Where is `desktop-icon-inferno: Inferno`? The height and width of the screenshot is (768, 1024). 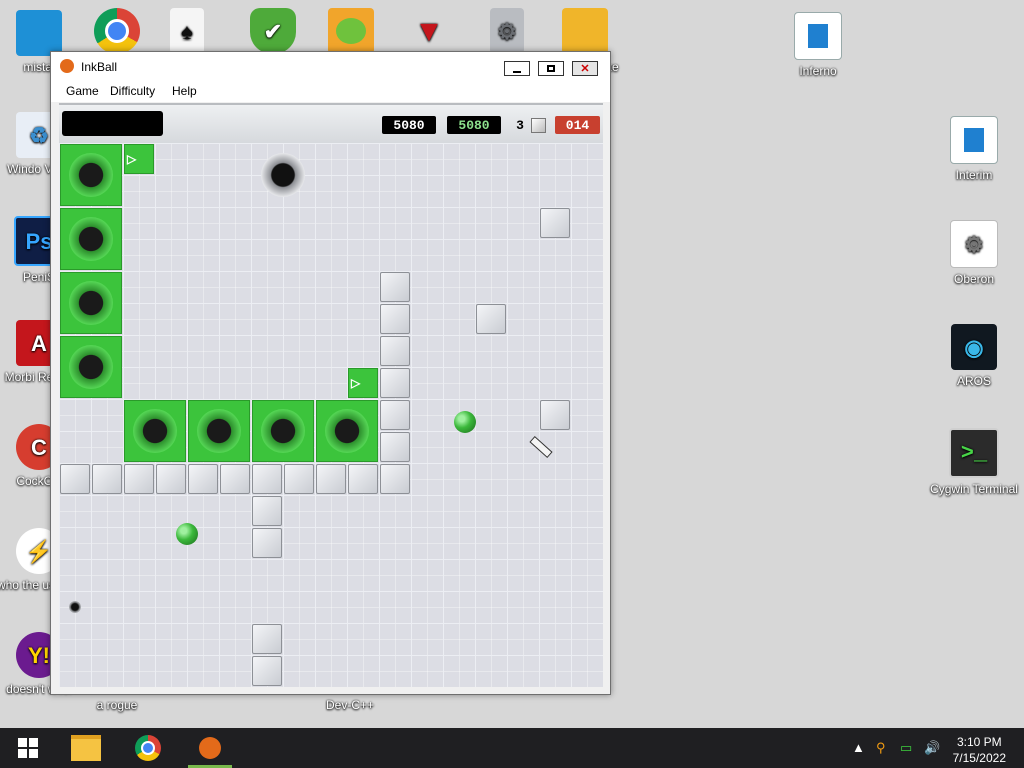
desktop-icon-inferno: Inferno is located at coordinates (818, 45).